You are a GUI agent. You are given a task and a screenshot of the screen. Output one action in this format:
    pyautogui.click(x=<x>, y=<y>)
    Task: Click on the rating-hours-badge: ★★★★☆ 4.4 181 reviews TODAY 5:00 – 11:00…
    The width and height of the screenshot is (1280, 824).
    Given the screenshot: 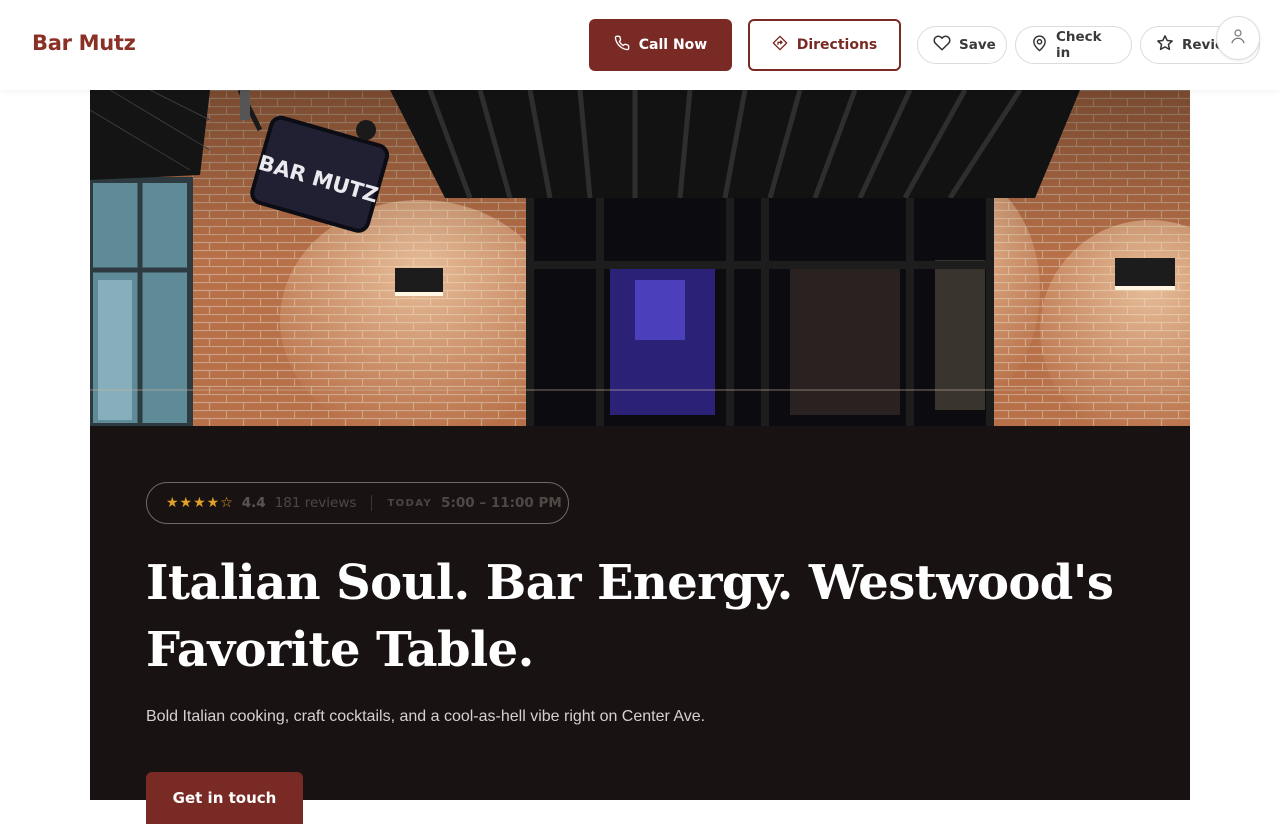 What is the action you would take?
    pyautogui.click(x=357, y=503)
    